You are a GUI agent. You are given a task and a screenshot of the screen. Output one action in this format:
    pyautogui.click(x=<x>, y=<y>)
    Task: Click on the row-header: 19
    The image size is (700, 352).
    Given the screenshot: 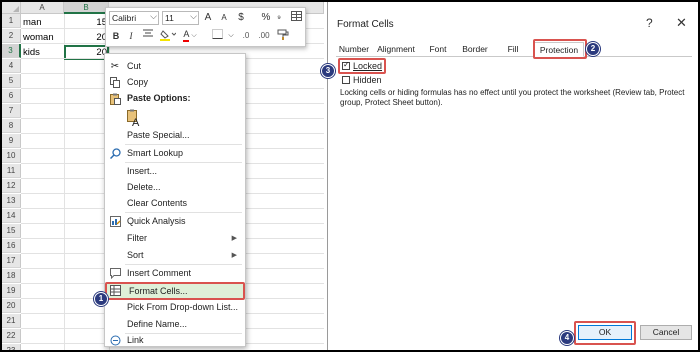 What is the action you would take?
    pyautogui.click(x=11, y=291)
    